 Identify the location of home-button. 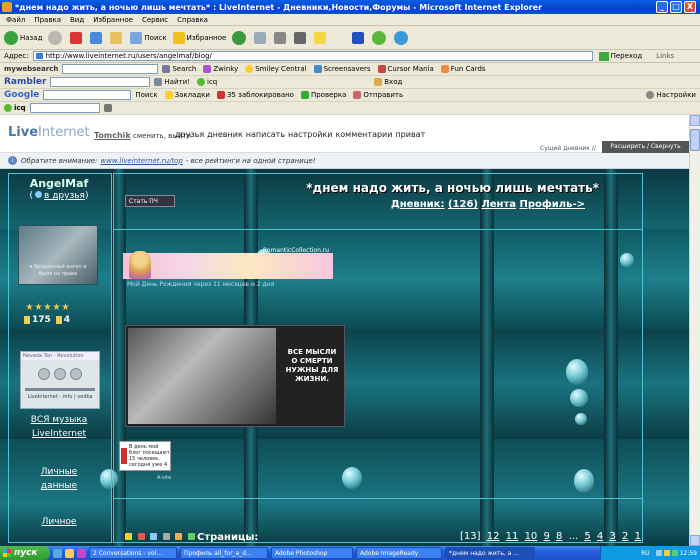
(117, 37).